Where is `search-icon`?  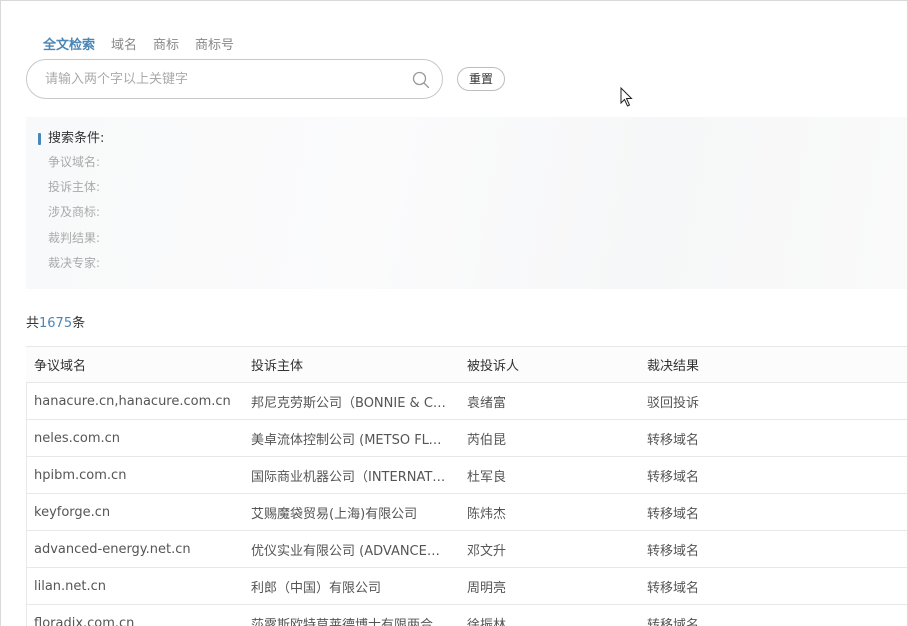
search-icon is located at coordinates (421, 80).